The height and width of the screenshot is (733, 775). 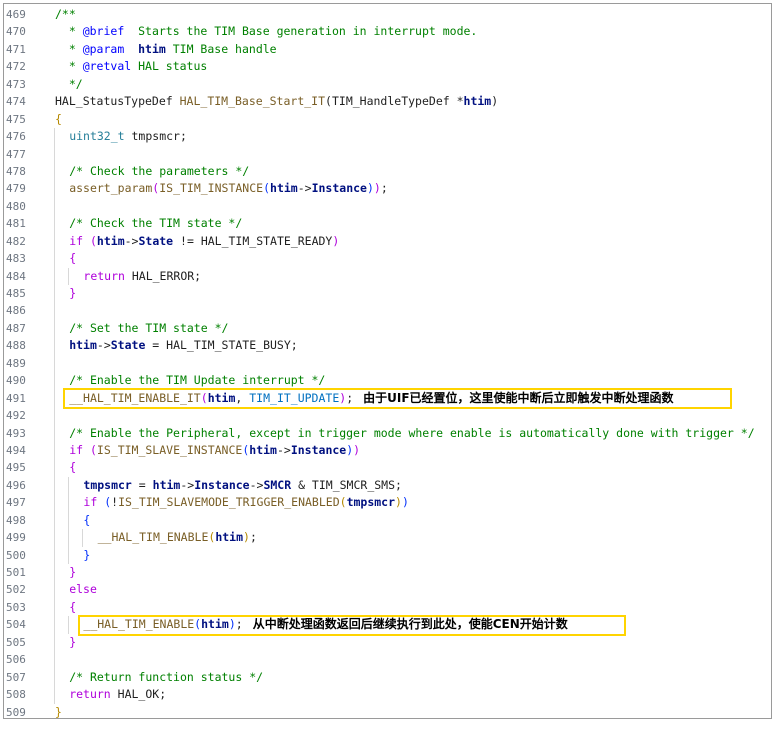 I want to click on code-line: 483 {, so click(x=387, y=259).